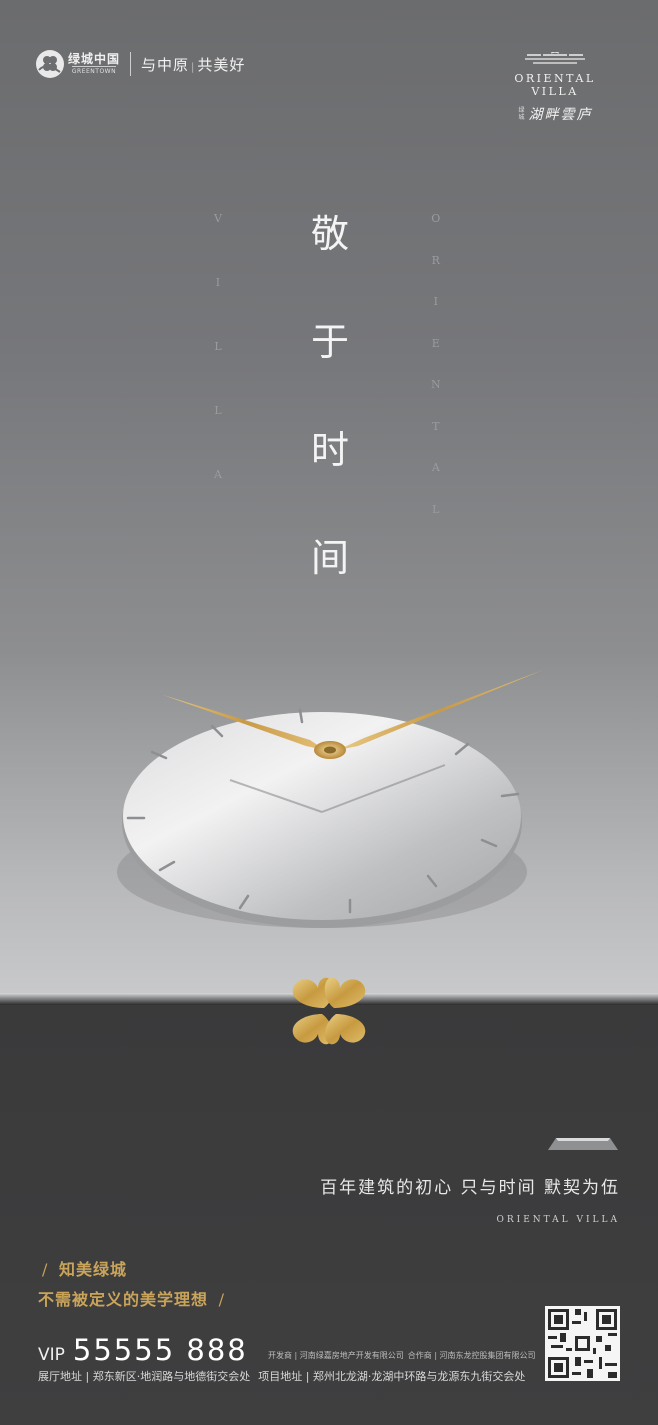  What do you see at coordinates (218, 372) in the screenshot?
I see `vertical-letters-villa: V I L L A` at bounding box center [218, 372].